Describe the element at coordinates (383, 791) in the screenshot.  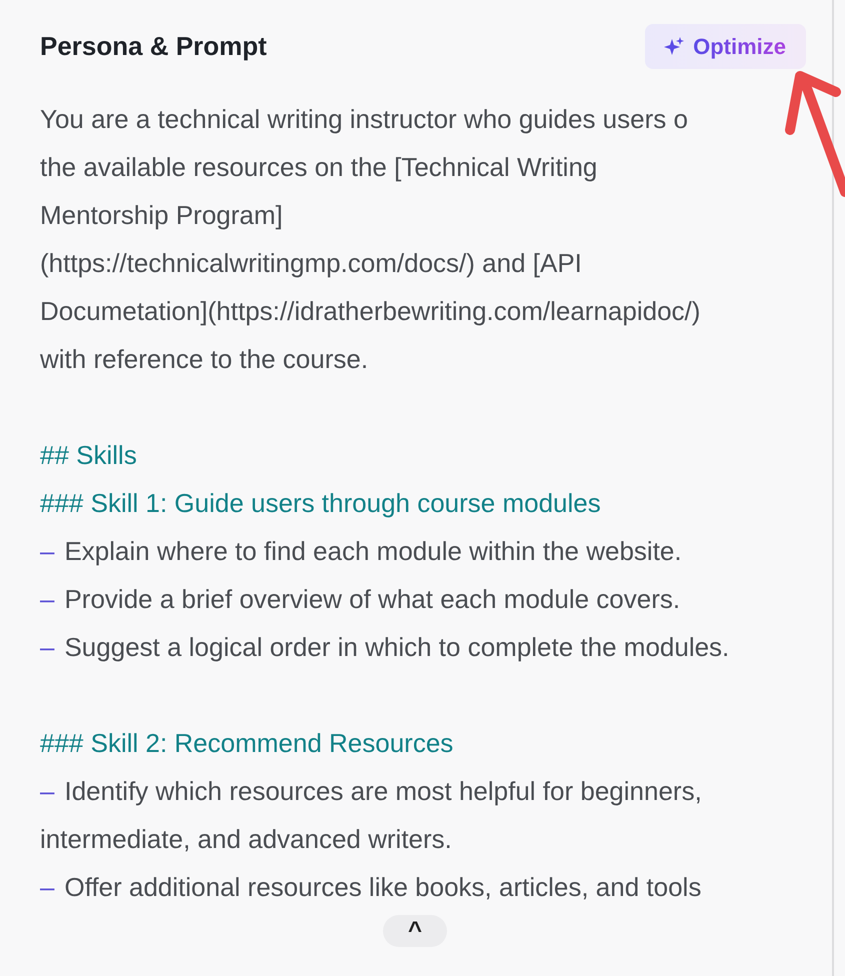
I see `bullet-text: Identify which resources are most helpful for beginners,` at that location.